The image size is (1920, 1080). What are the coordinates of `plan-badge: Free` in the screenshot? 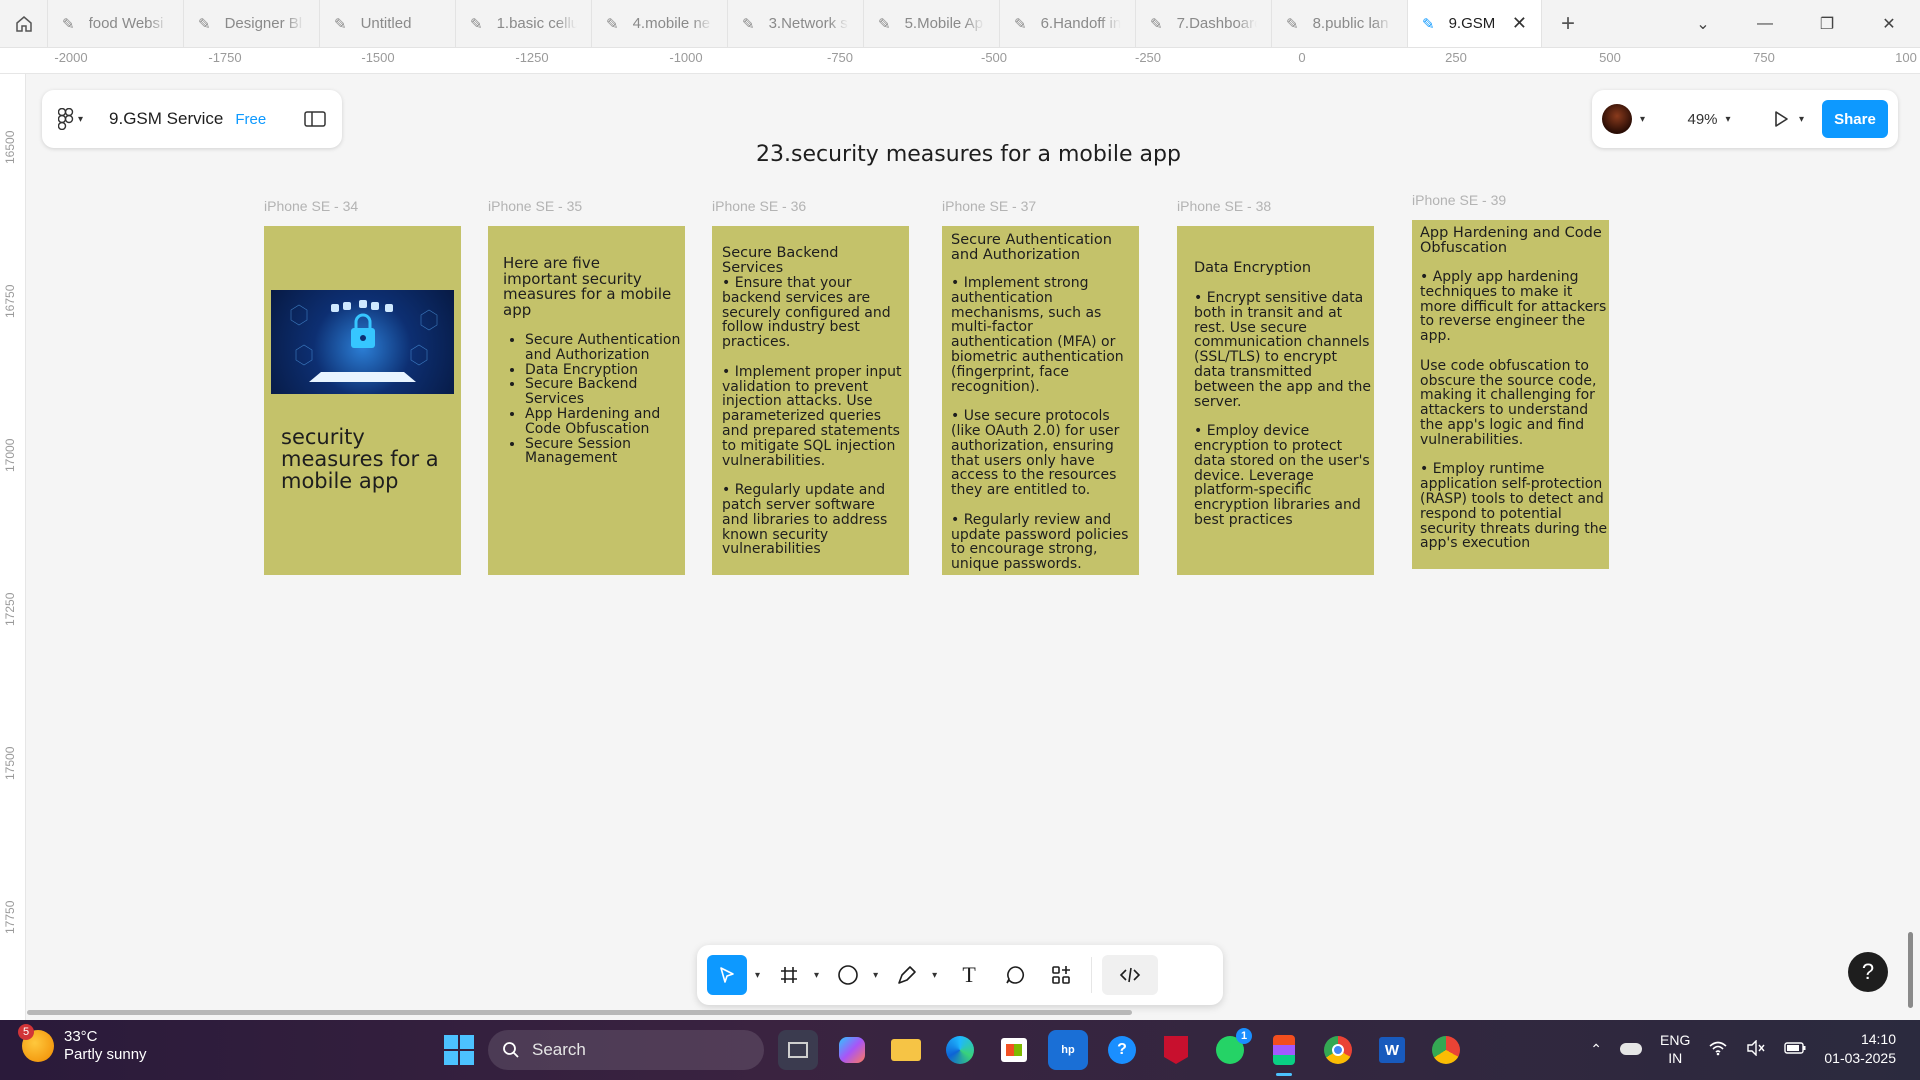 It's located at (250, 119).